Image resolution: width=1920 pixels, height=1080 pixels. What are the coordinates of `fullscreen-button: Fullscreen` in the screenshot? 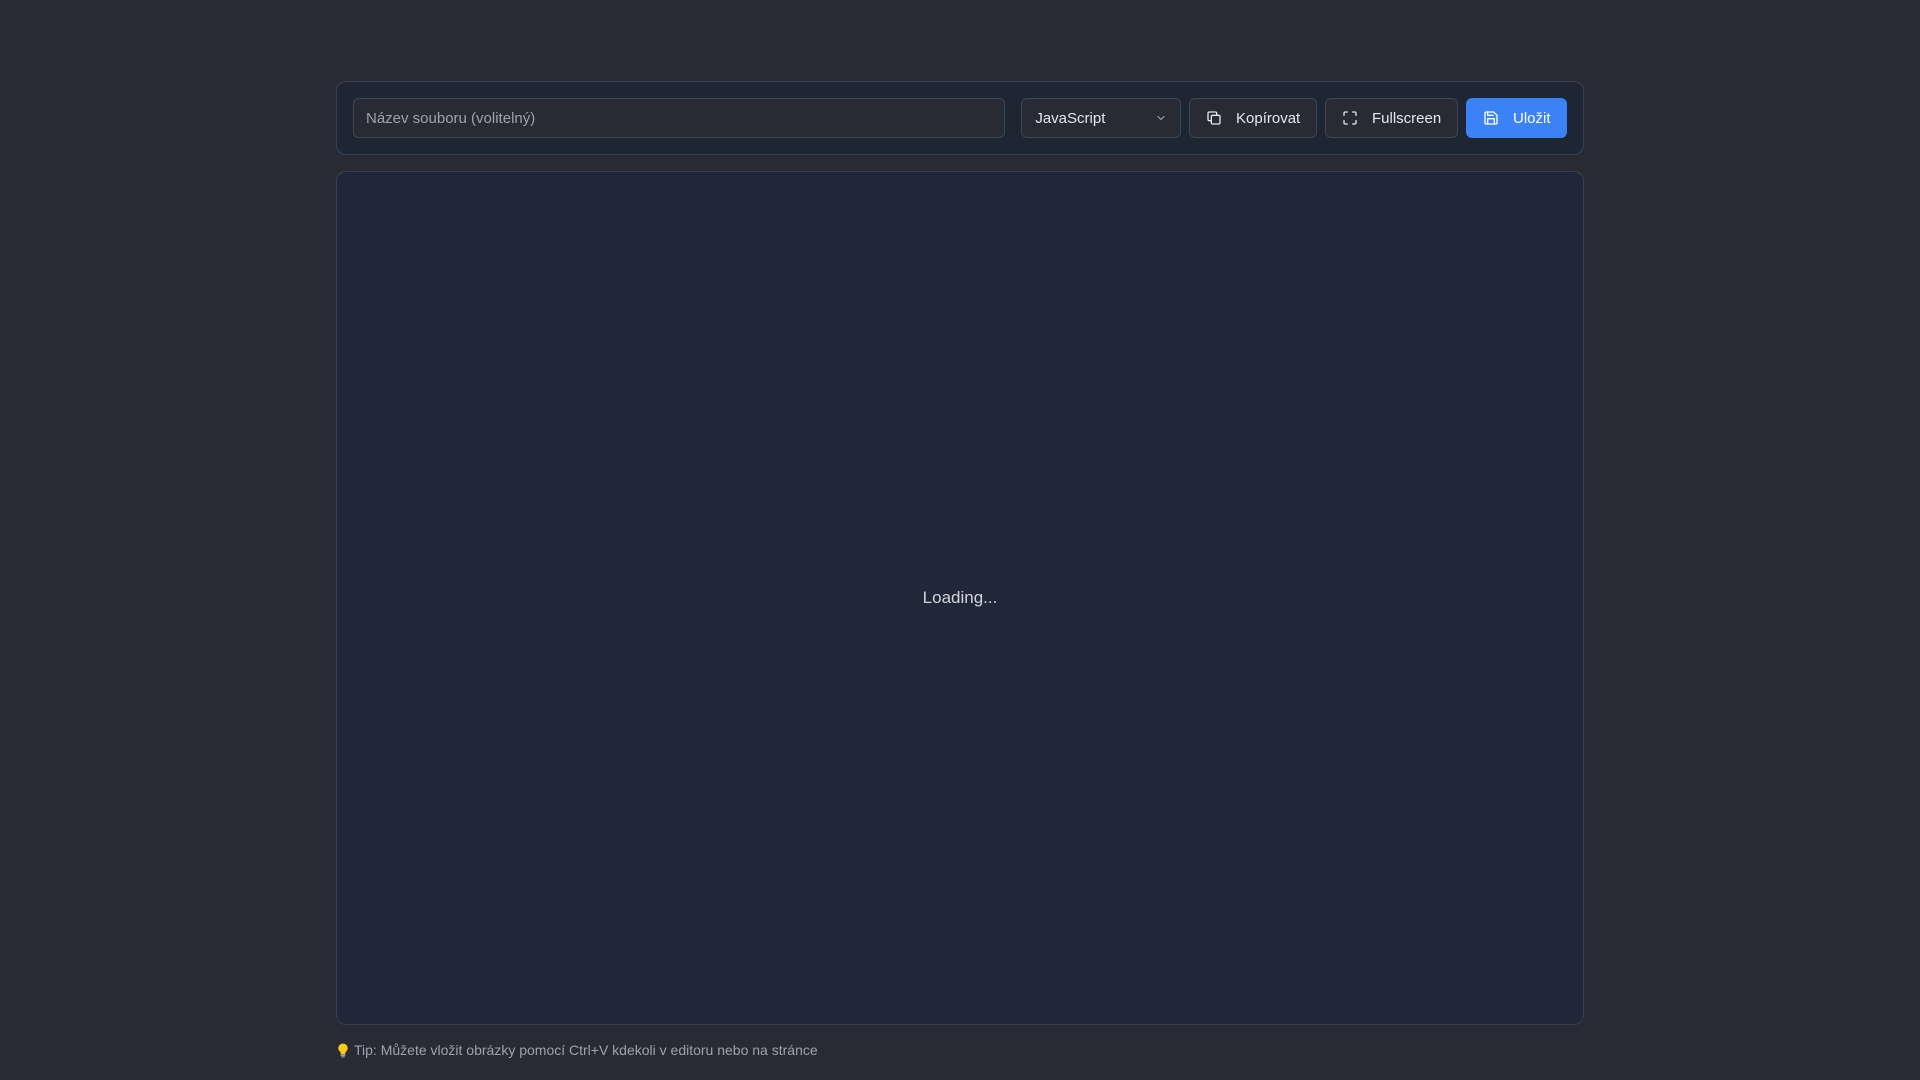 It's located at (1391, 118).